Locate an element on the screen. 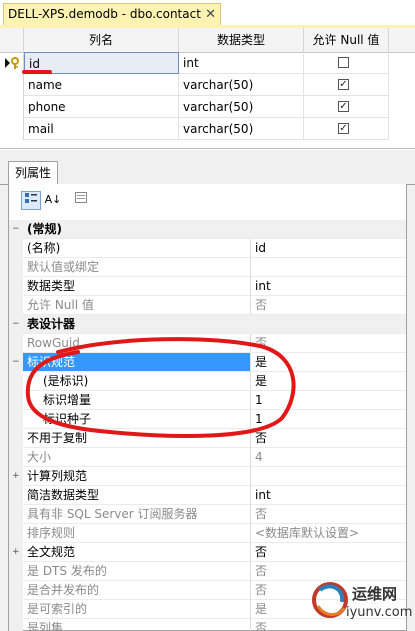 The height and width of the screenshot is (631, 415). property-row: 标识增量 1 is located at coordinates (207, 400).